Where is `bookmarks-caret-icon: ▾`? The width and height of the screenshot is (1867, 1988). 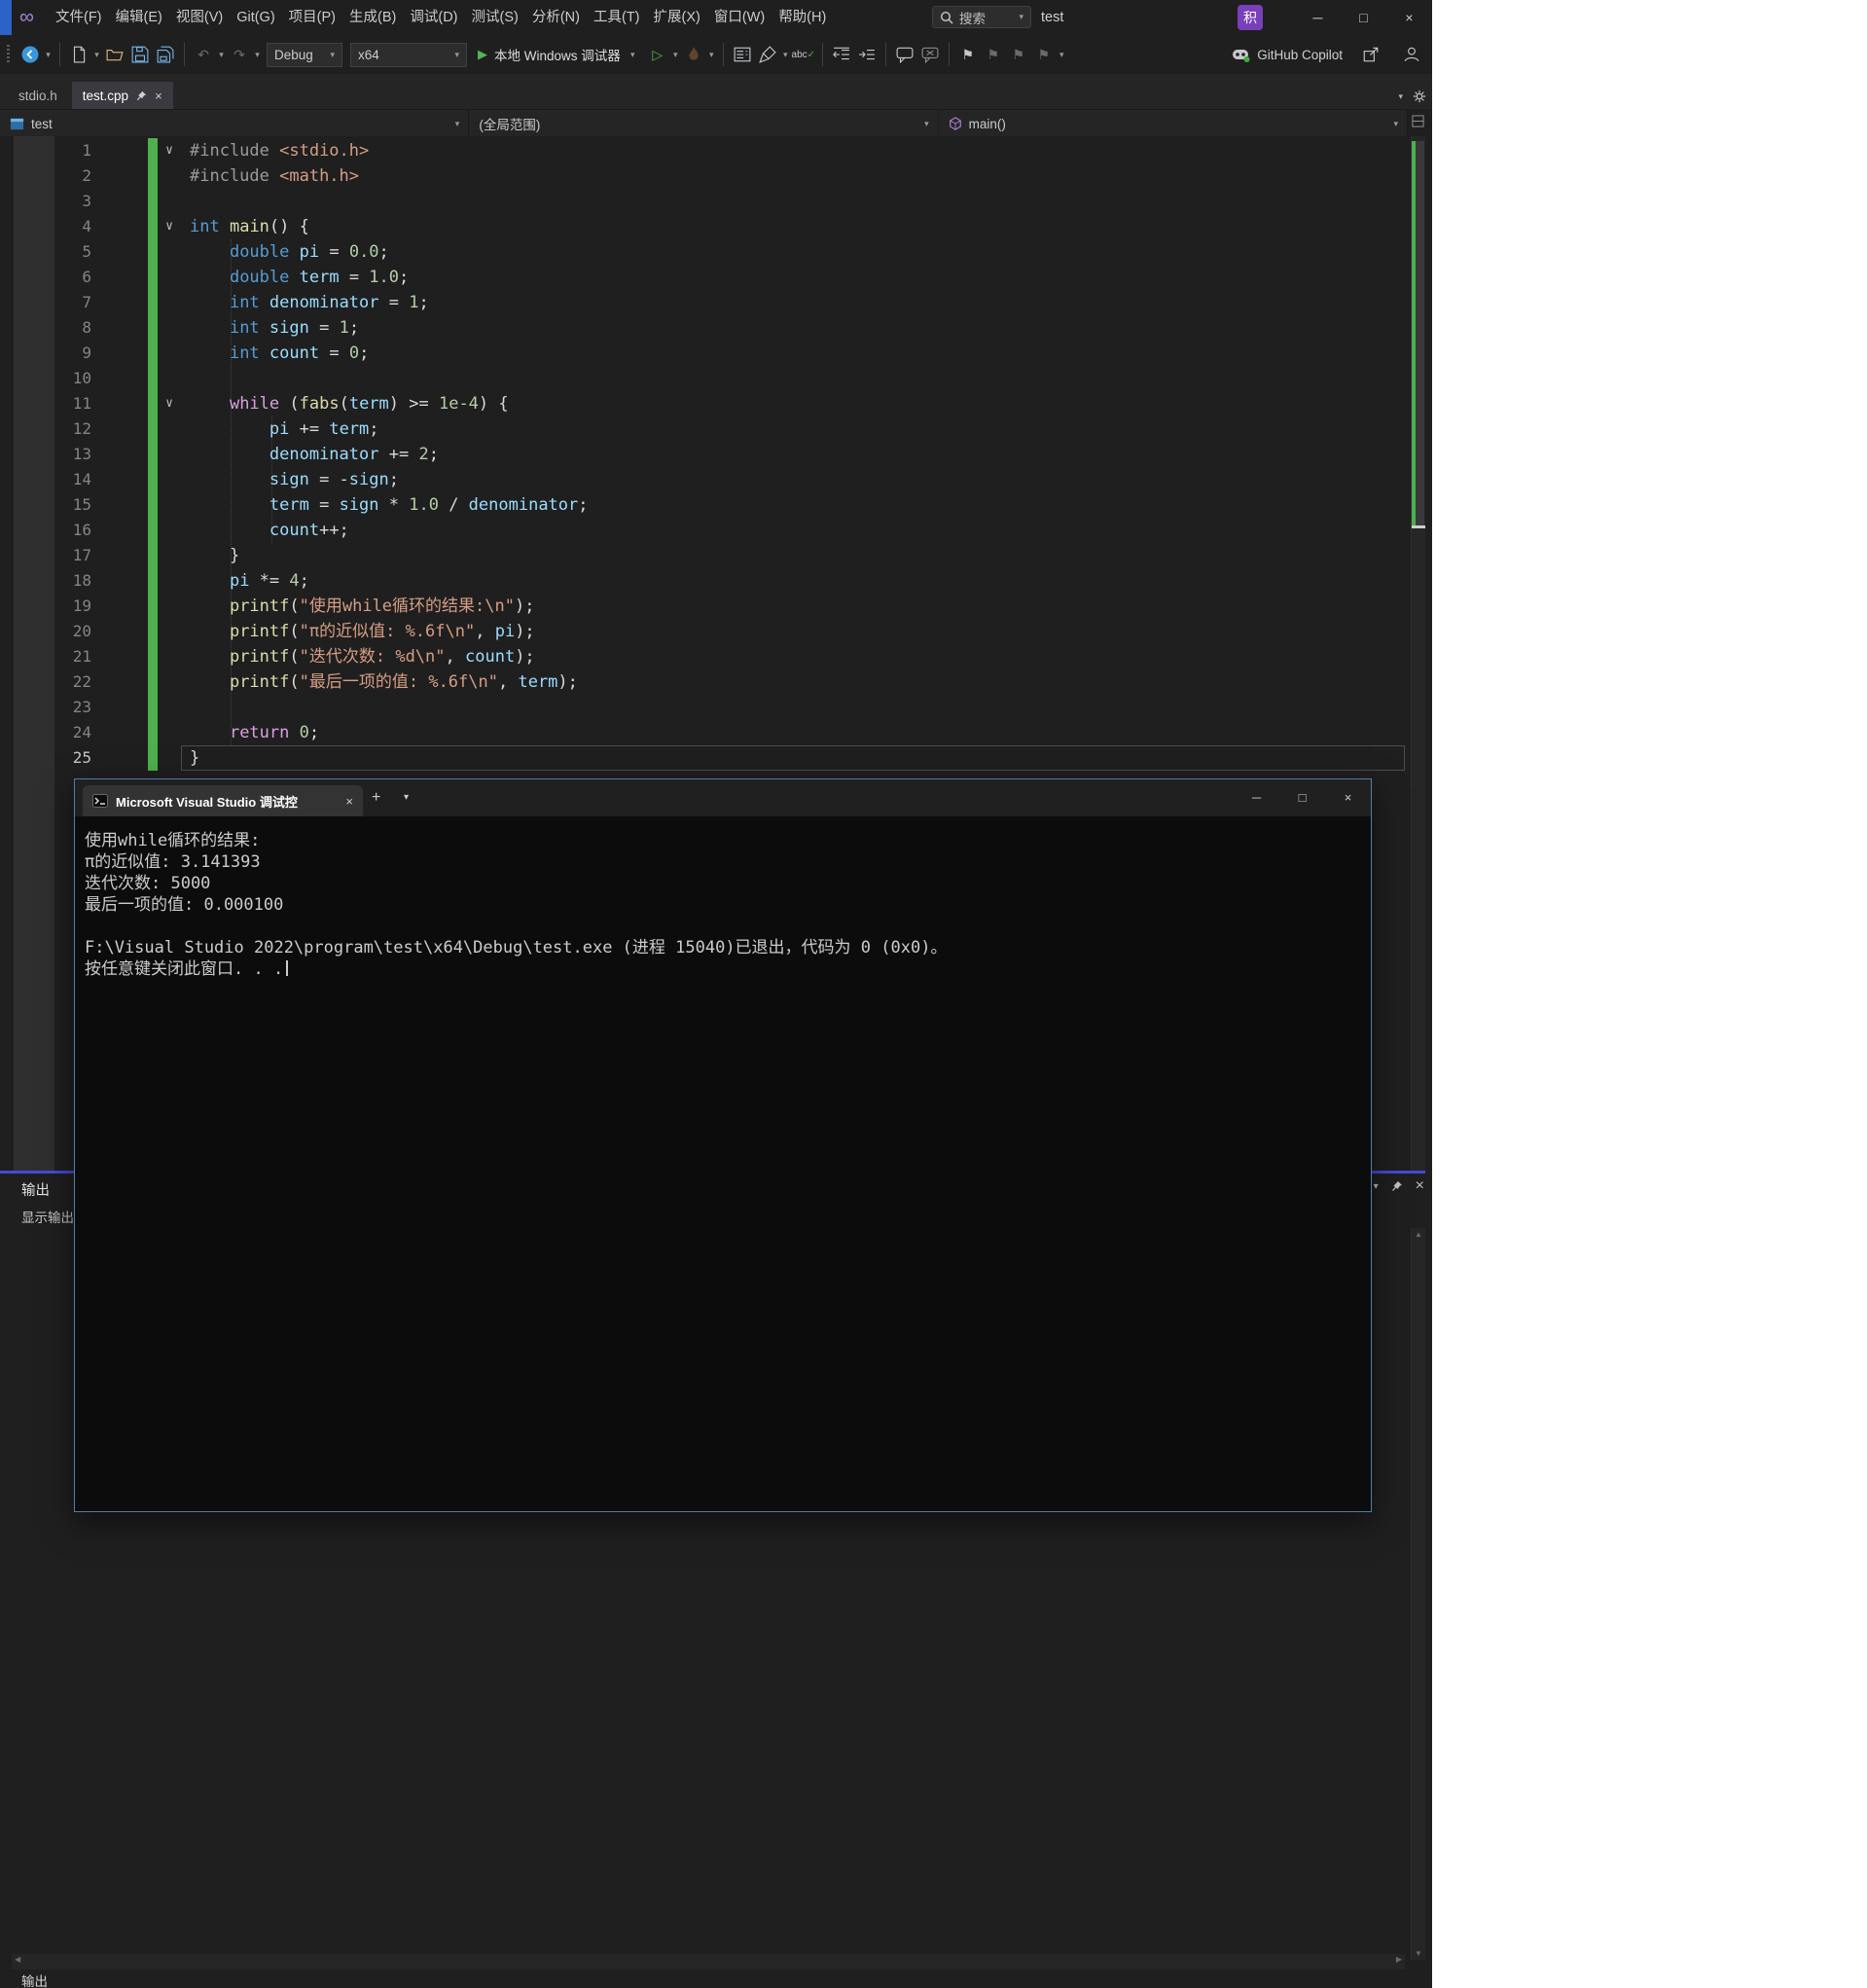
bookmarks-caret-icon: ▾ is located at coordinates (1062, 55).